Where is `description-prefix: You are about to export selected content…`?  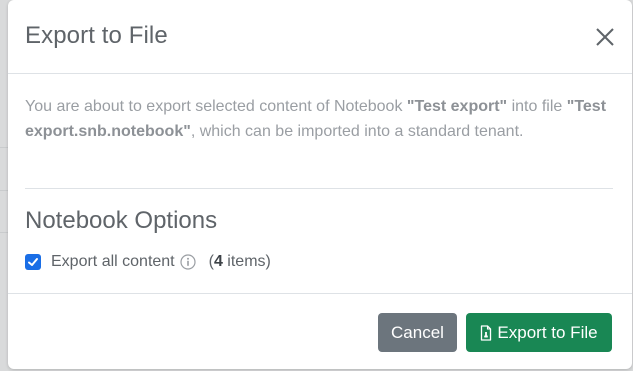
description-prefix: You are about to export selected content… is located at coordinates (216, 106).